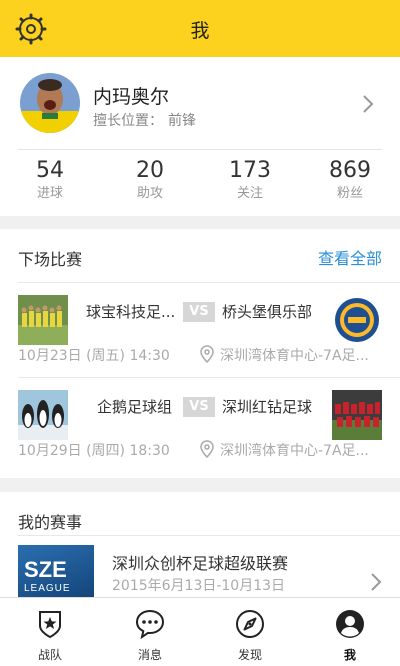  I want to click on stat-label: 粉丝, so click(349, 193).